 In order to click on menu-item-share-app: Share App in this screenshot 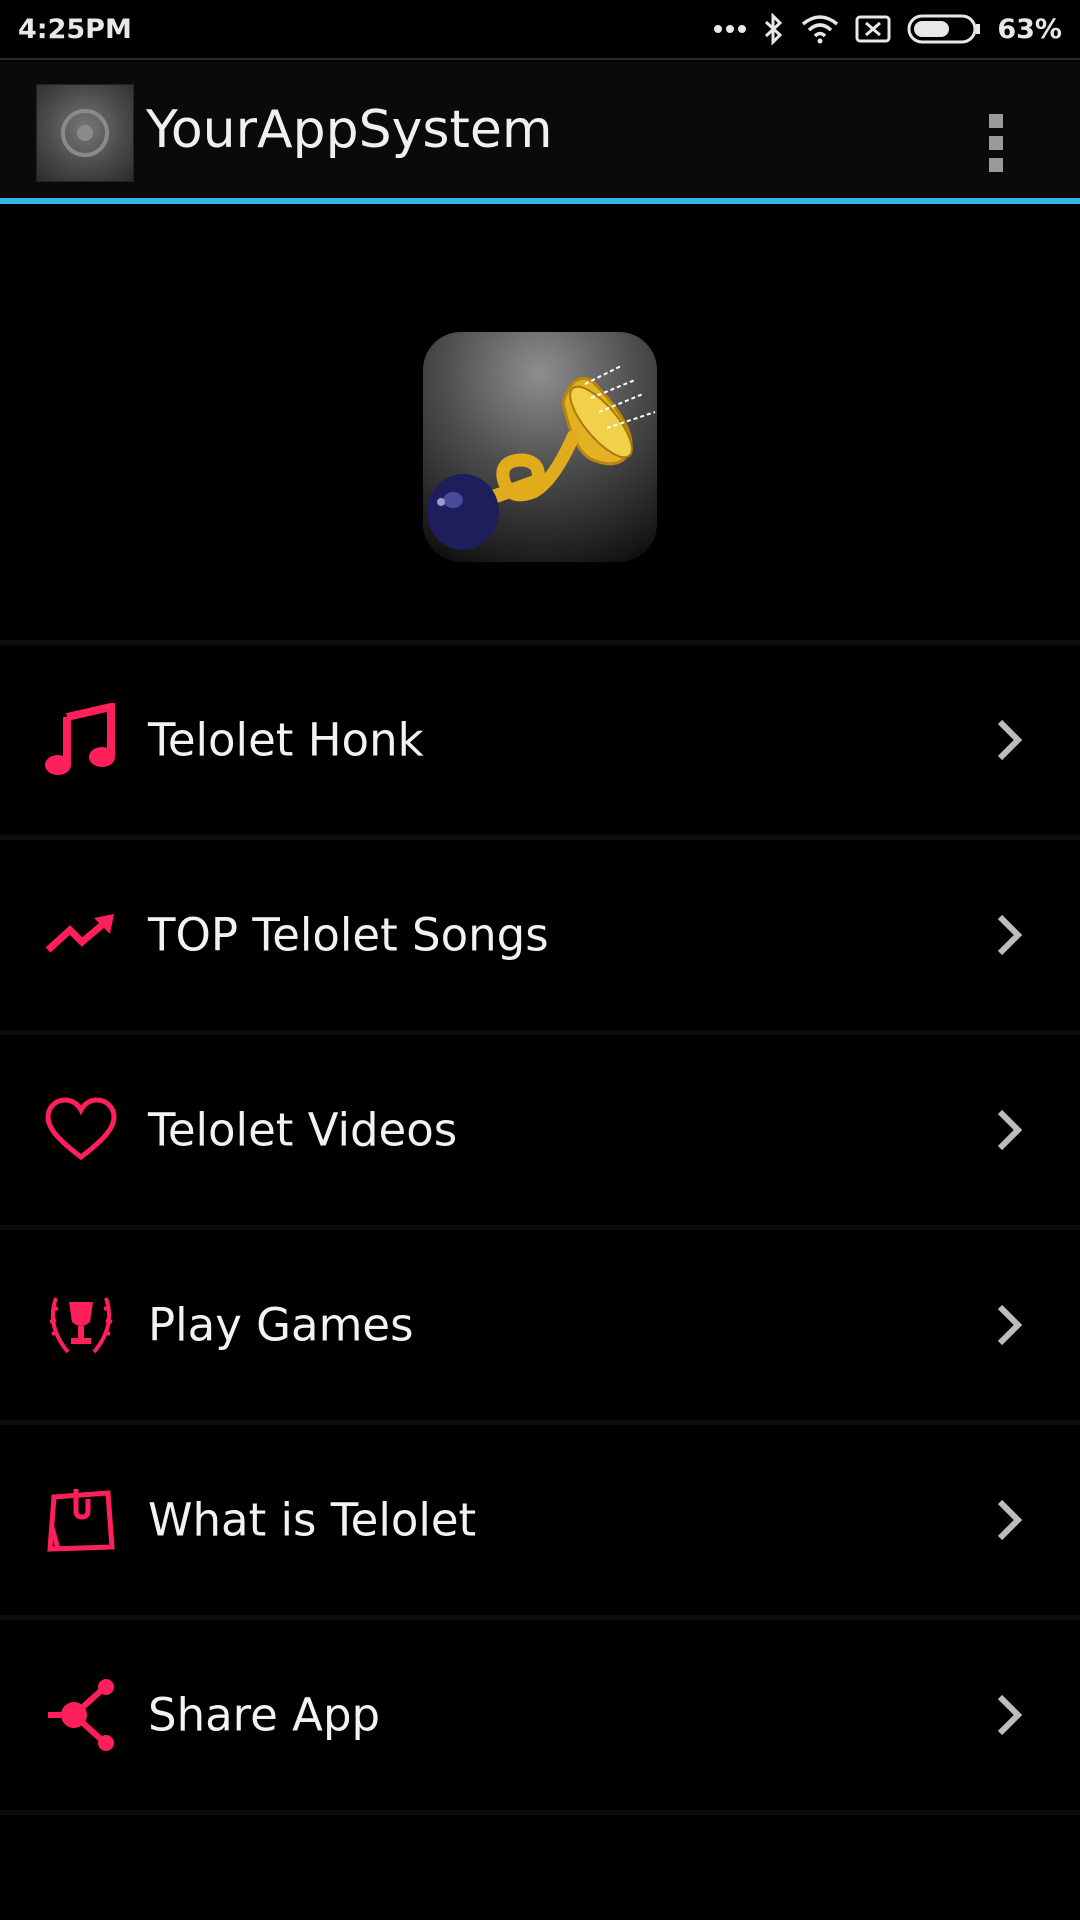, I will do `click(540, 1712)`.